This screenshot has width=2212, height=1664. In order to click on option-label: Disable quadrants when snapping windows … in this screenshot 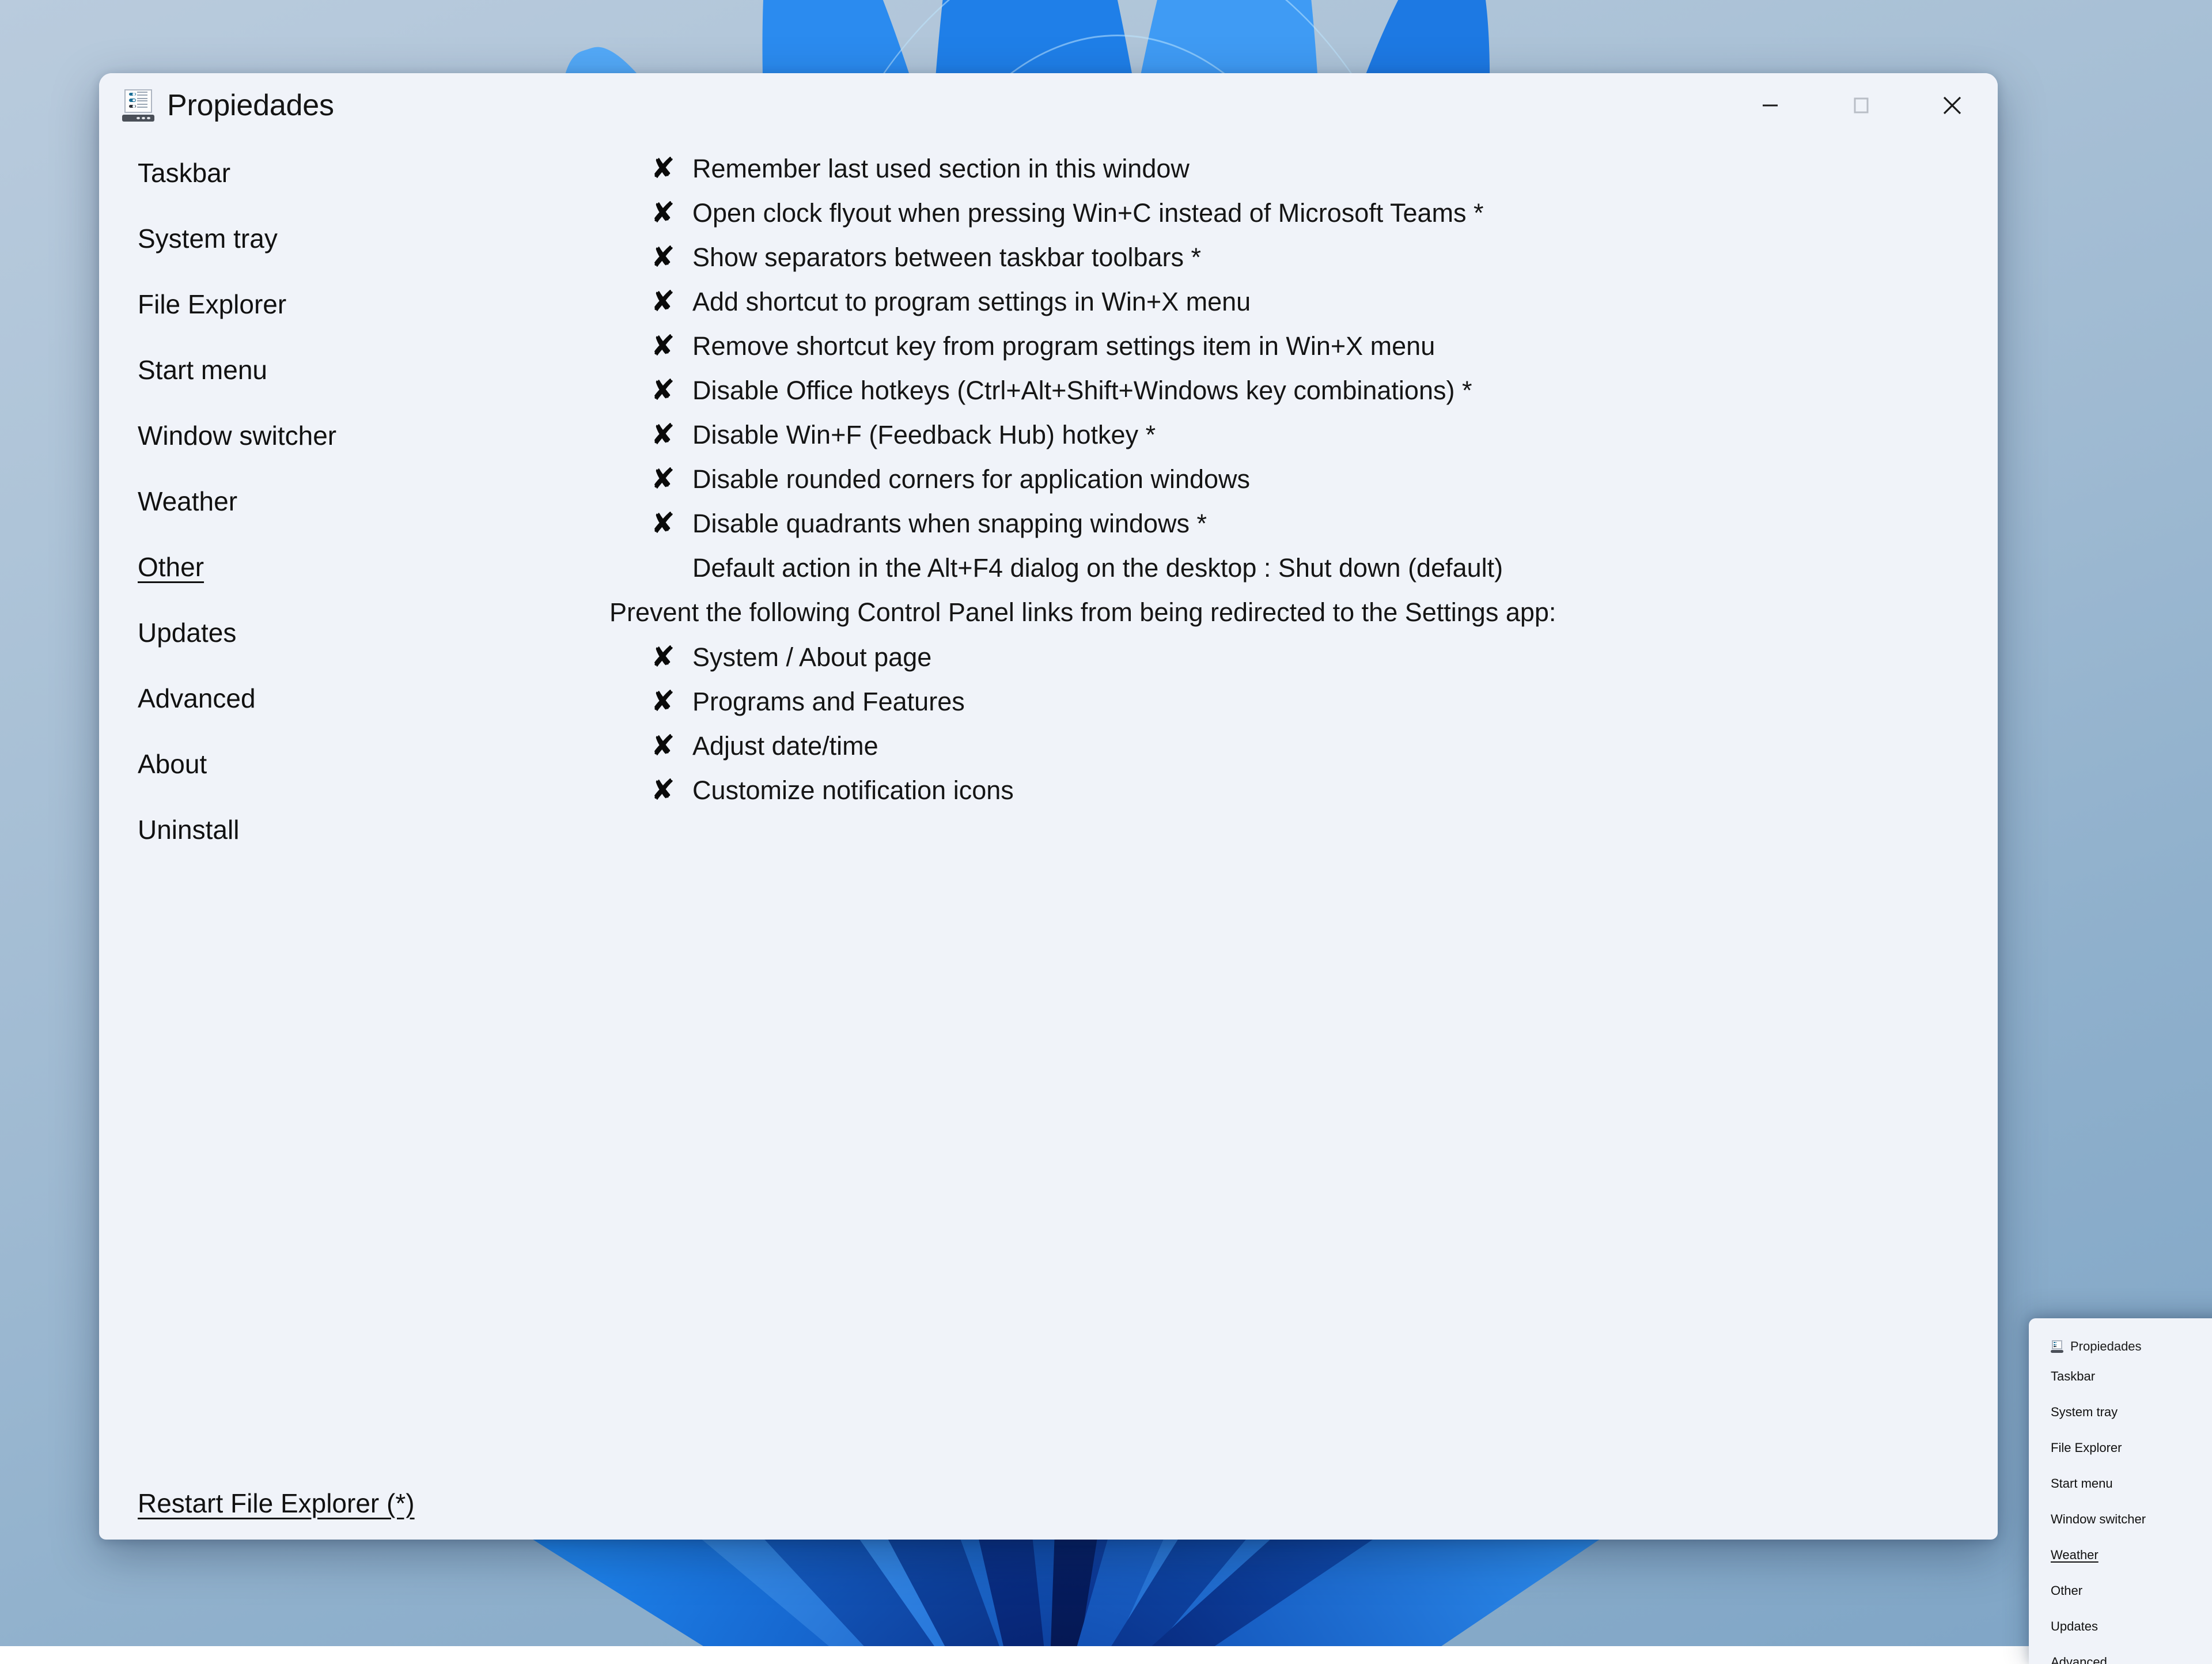, I will do `click(949, 524)`.